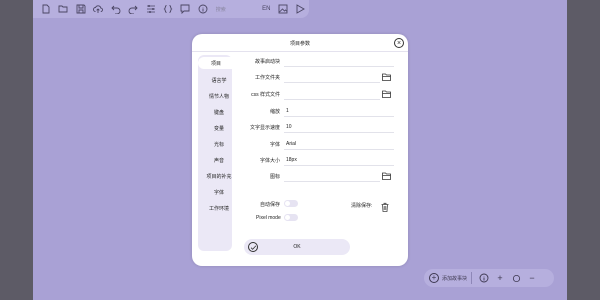 This screenshot has height=300, width=600. Describe the element at coordinates (299, 44) in the screenshot. I see `dialog-title: 项目参数` at that location.